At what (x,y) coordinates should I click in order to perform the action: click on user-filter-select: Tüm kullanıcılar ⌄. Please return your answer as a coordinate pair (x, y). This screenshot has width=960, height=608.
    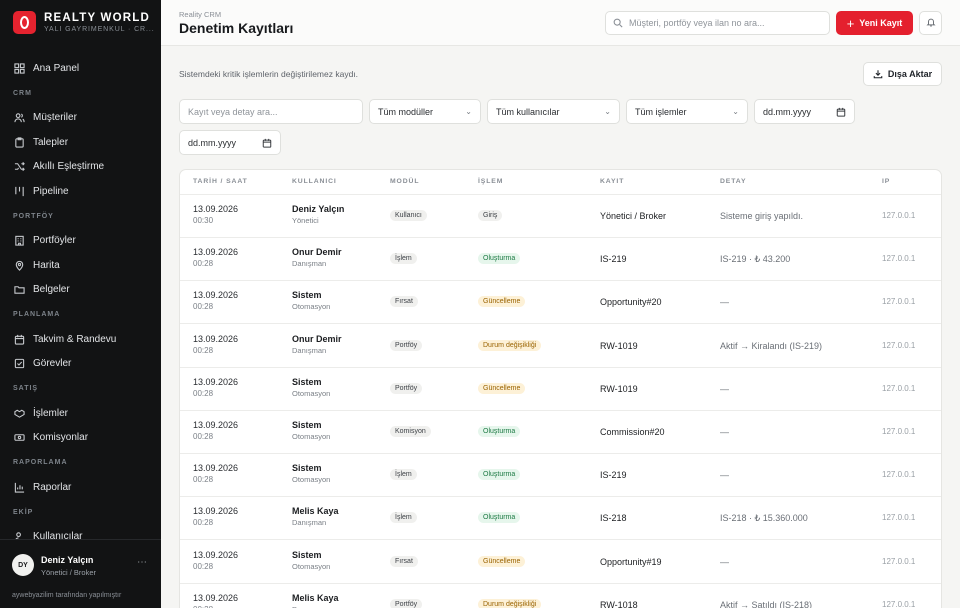
    Looking at the image, I should click on (553, 111).